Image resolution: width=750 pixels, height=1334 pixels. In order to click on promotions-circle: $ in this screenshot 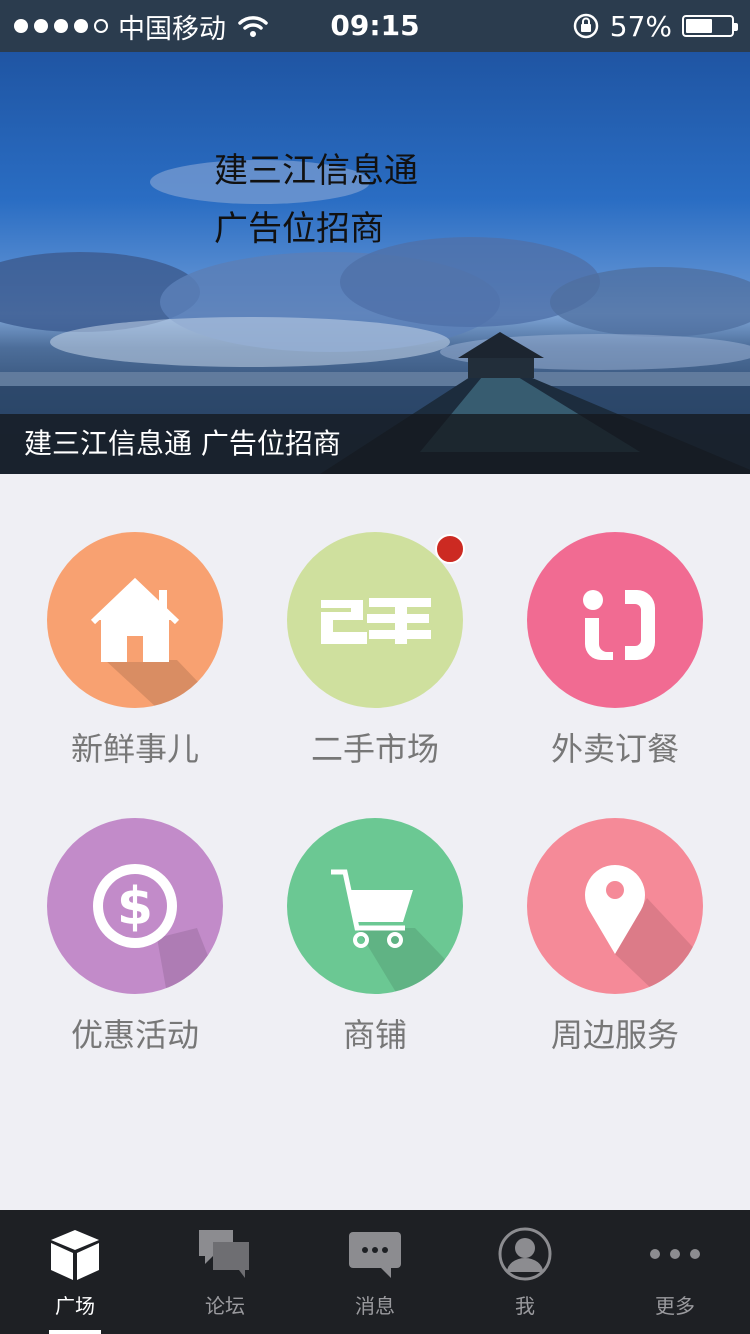, I will do `click(135, 906)`.